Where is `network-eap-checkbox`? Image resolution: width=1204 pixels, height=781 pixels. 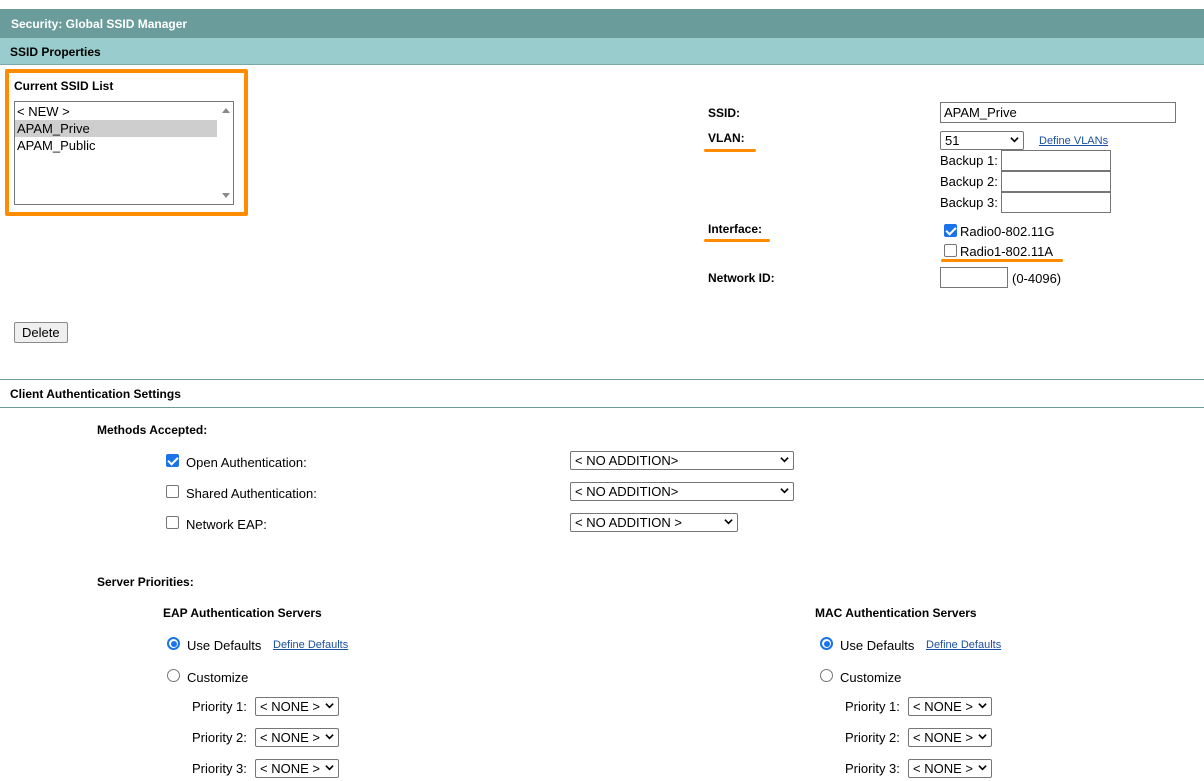 network-eap-checkbox is located at coordinates (172, 522).